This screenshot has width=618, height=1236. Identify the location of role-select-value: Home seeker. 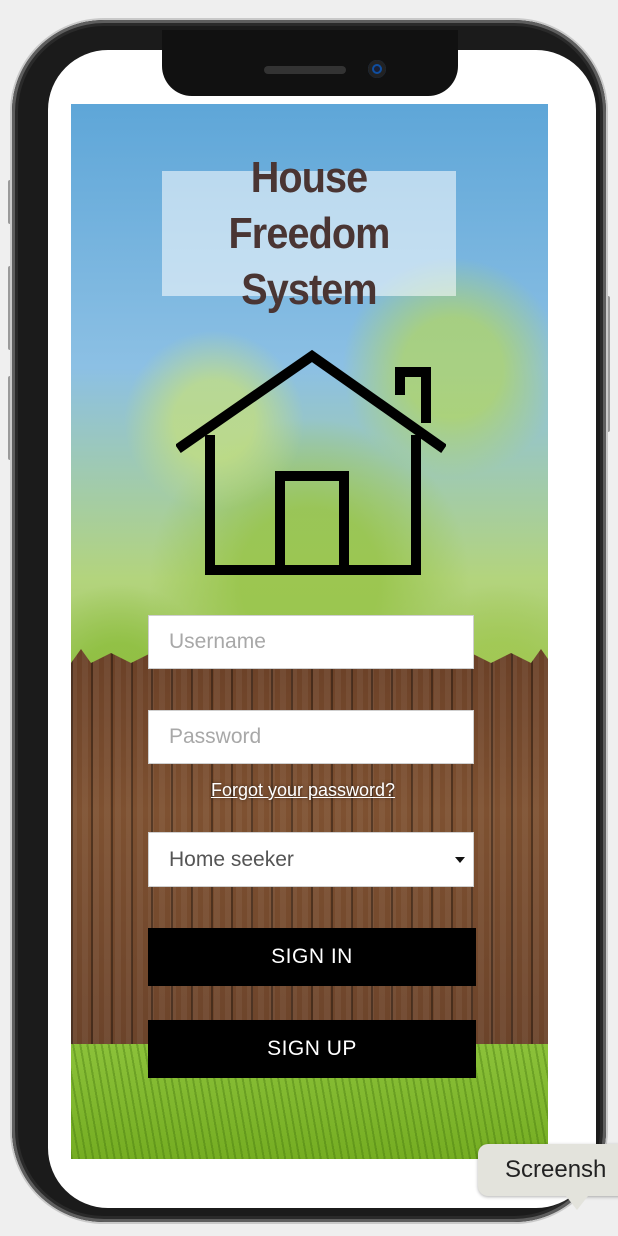
(231, 859).